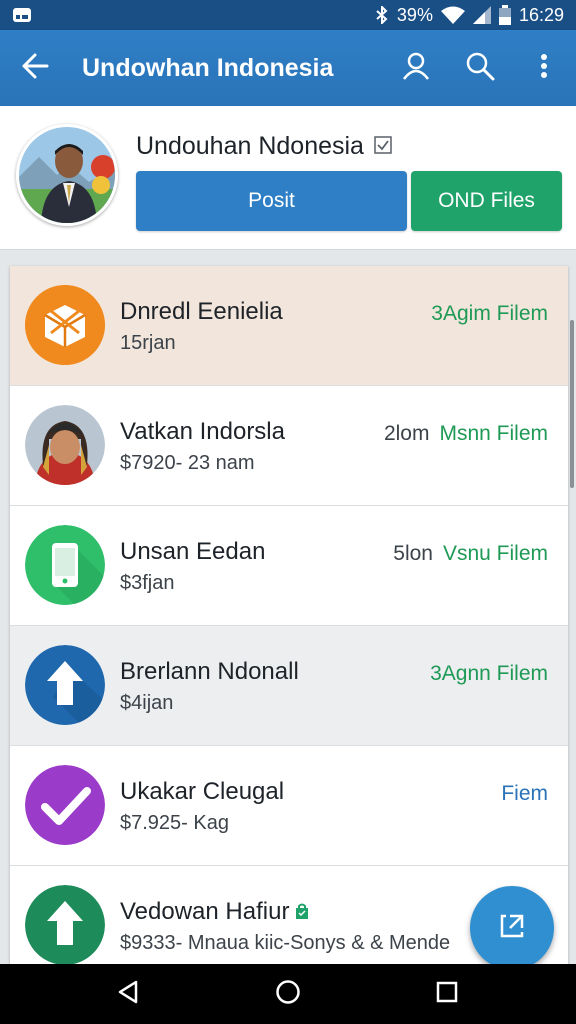 The height and width of the screenshot is (1024, 576). I want to click on item-subtitle: $3fjan, so click(147, 583).